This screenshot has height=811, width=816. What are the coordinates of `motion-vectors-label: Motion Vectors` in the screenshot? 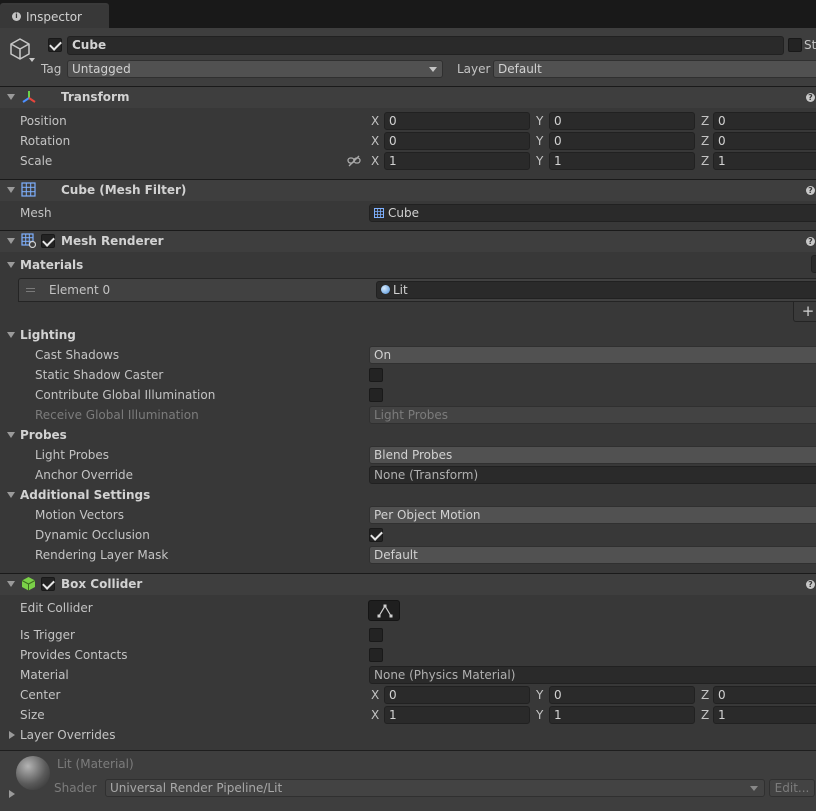 It's located at (79, 515).